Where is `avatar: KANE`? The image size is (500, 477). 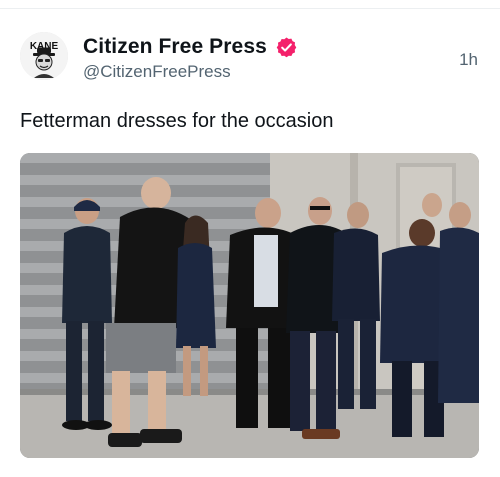
avatar: KANE is located at coordinates (44, 56).